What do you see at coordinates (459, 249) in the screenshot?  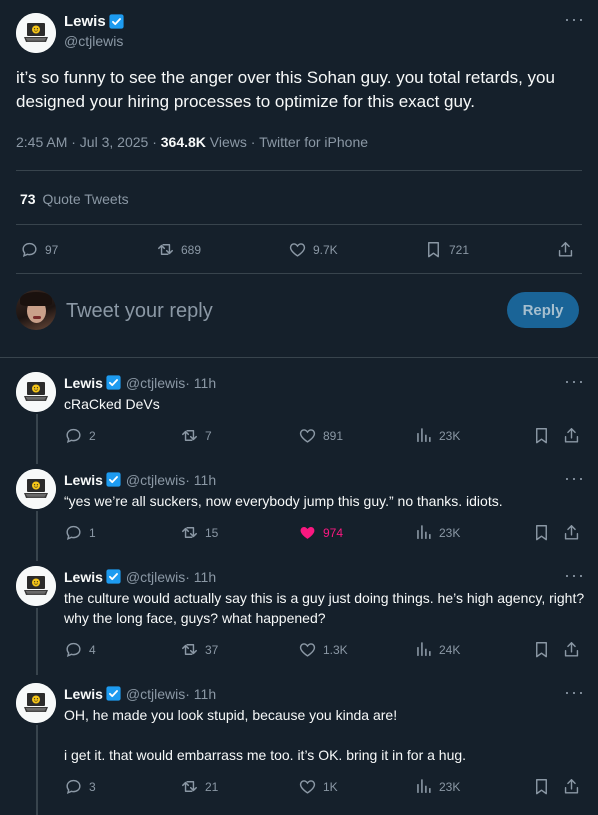 I see `bookmark-count: 721` at bounding box center [459, 249].